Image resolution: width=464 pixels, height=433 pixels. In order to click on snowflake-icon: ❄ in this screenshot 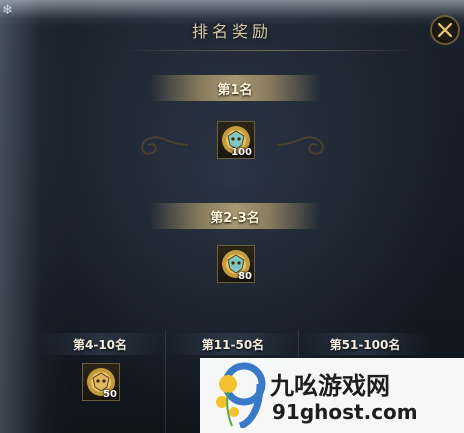, I will do `click(7, 10)`.